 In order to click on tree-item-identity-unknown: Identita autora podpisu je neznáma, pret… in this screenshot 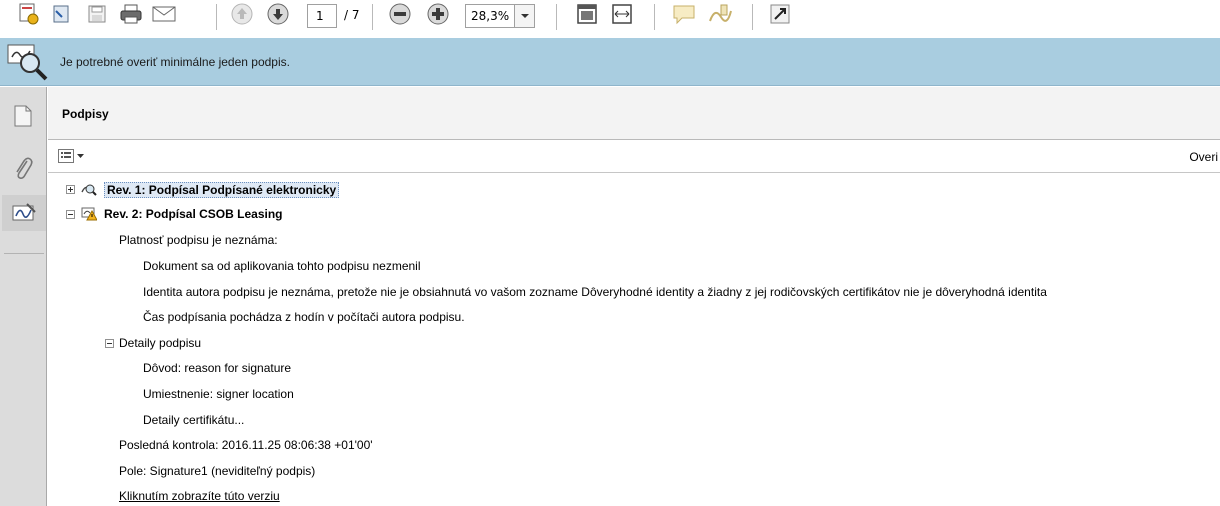, I will do `click(595, 292)`.